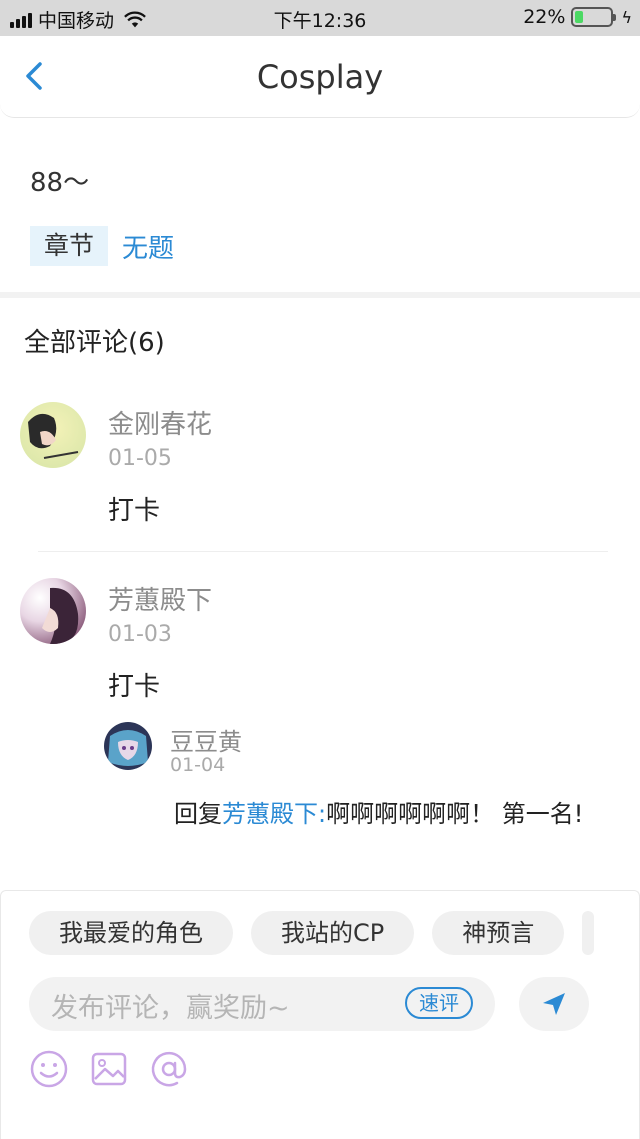  What do you see at coordinates (323, 551) in the screenshot?
I see `comment-divider` at bounding box center [323, 551].